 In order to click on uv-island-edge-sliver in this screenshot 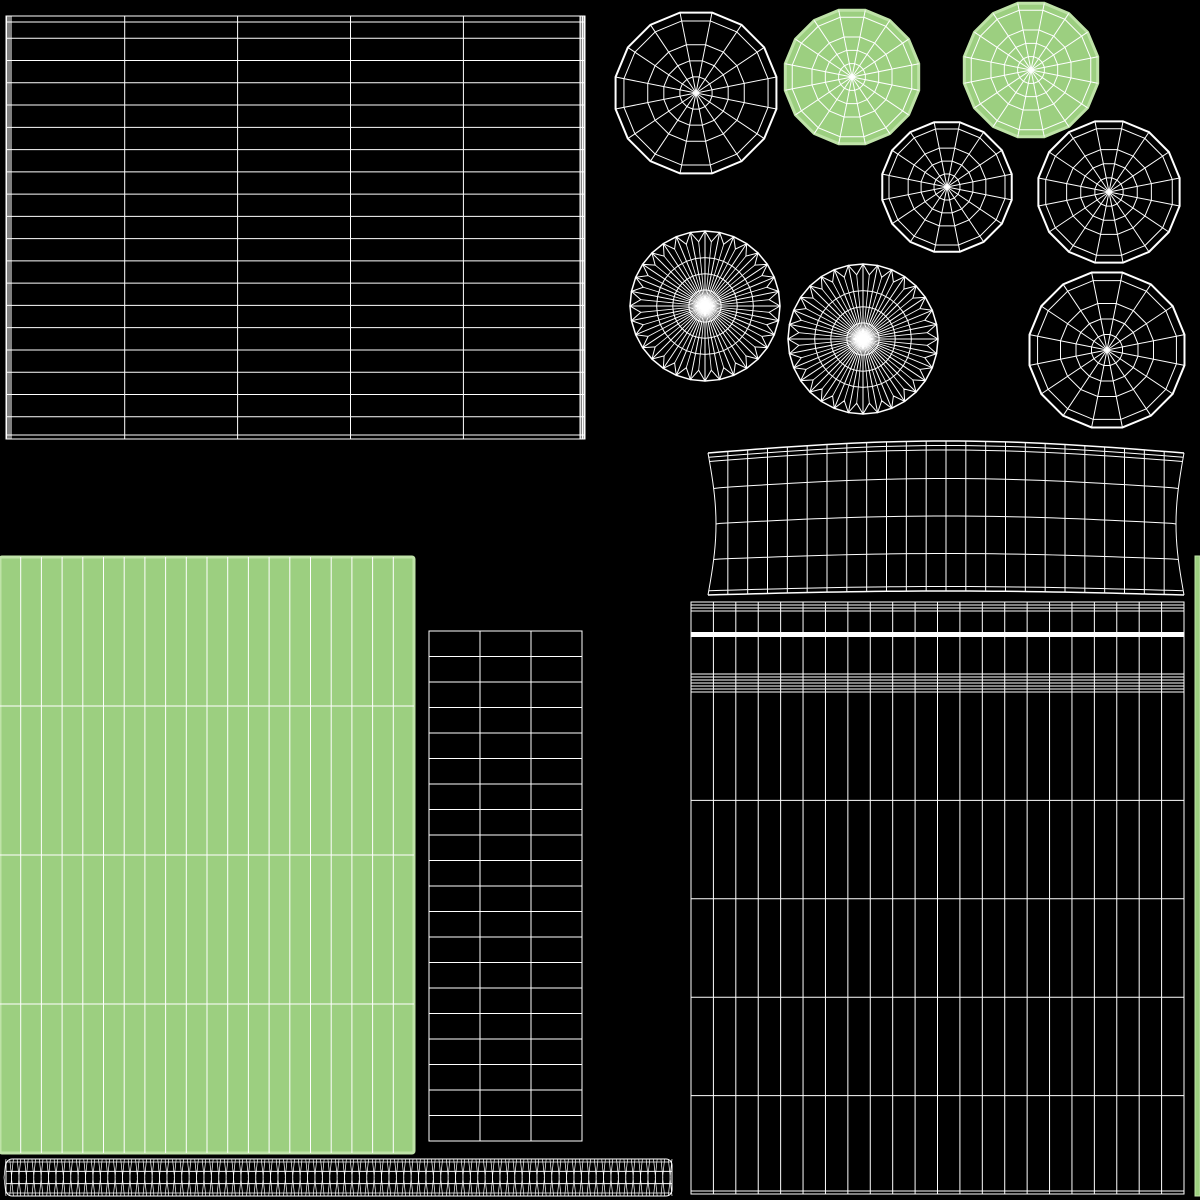, I will do `click(1197, 876)`.